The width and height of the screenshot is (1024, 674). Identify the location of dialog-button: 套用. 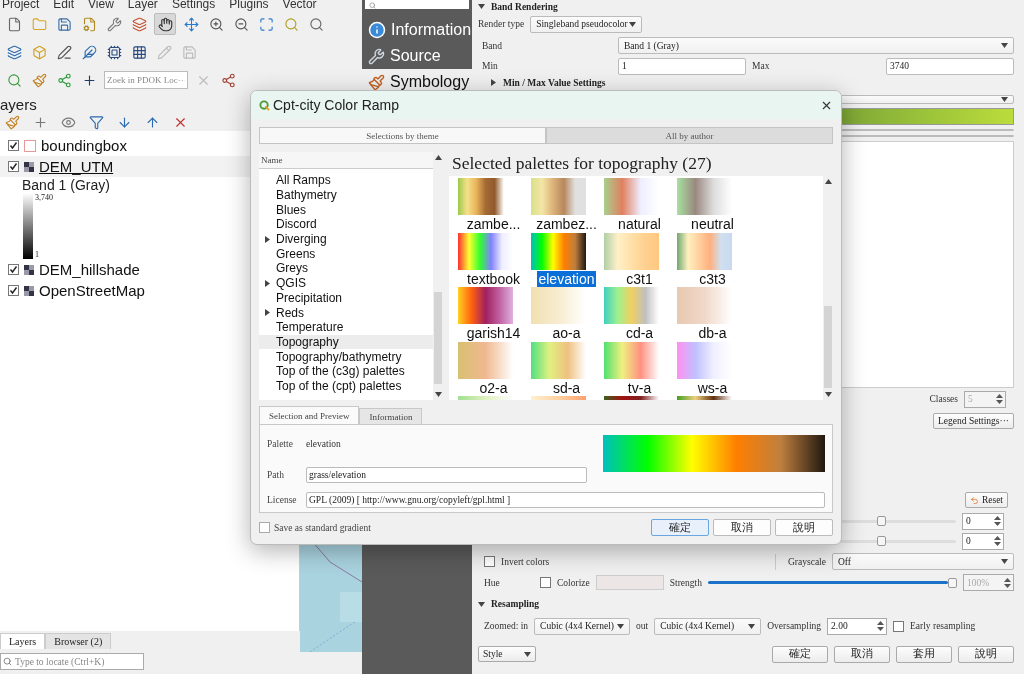
(924, 654).